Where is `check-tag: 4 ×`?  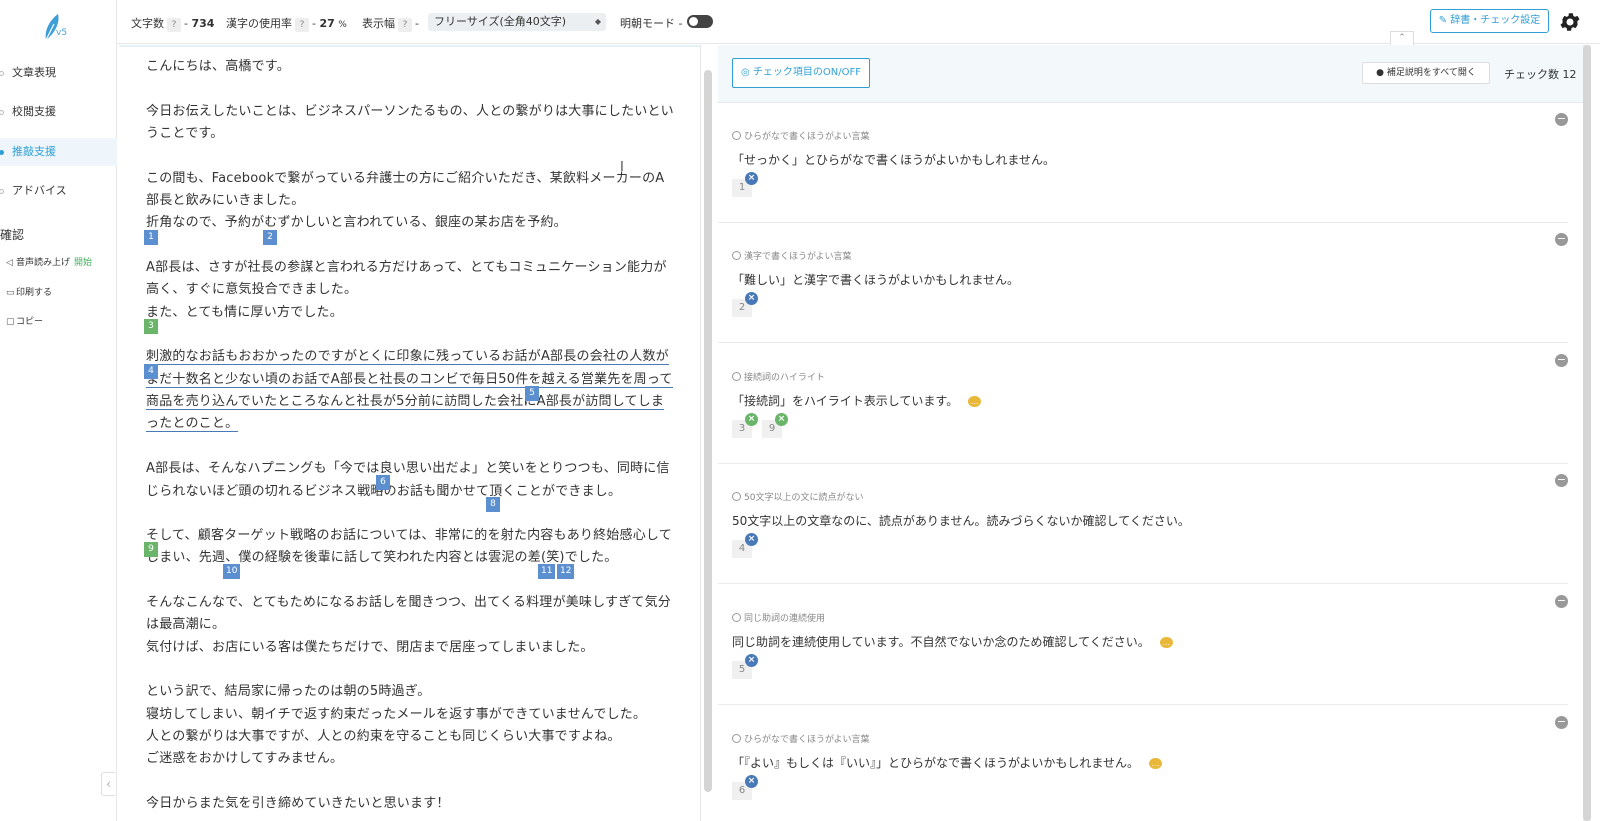
check-tag: 4 × is located at coordinates (745, 545).